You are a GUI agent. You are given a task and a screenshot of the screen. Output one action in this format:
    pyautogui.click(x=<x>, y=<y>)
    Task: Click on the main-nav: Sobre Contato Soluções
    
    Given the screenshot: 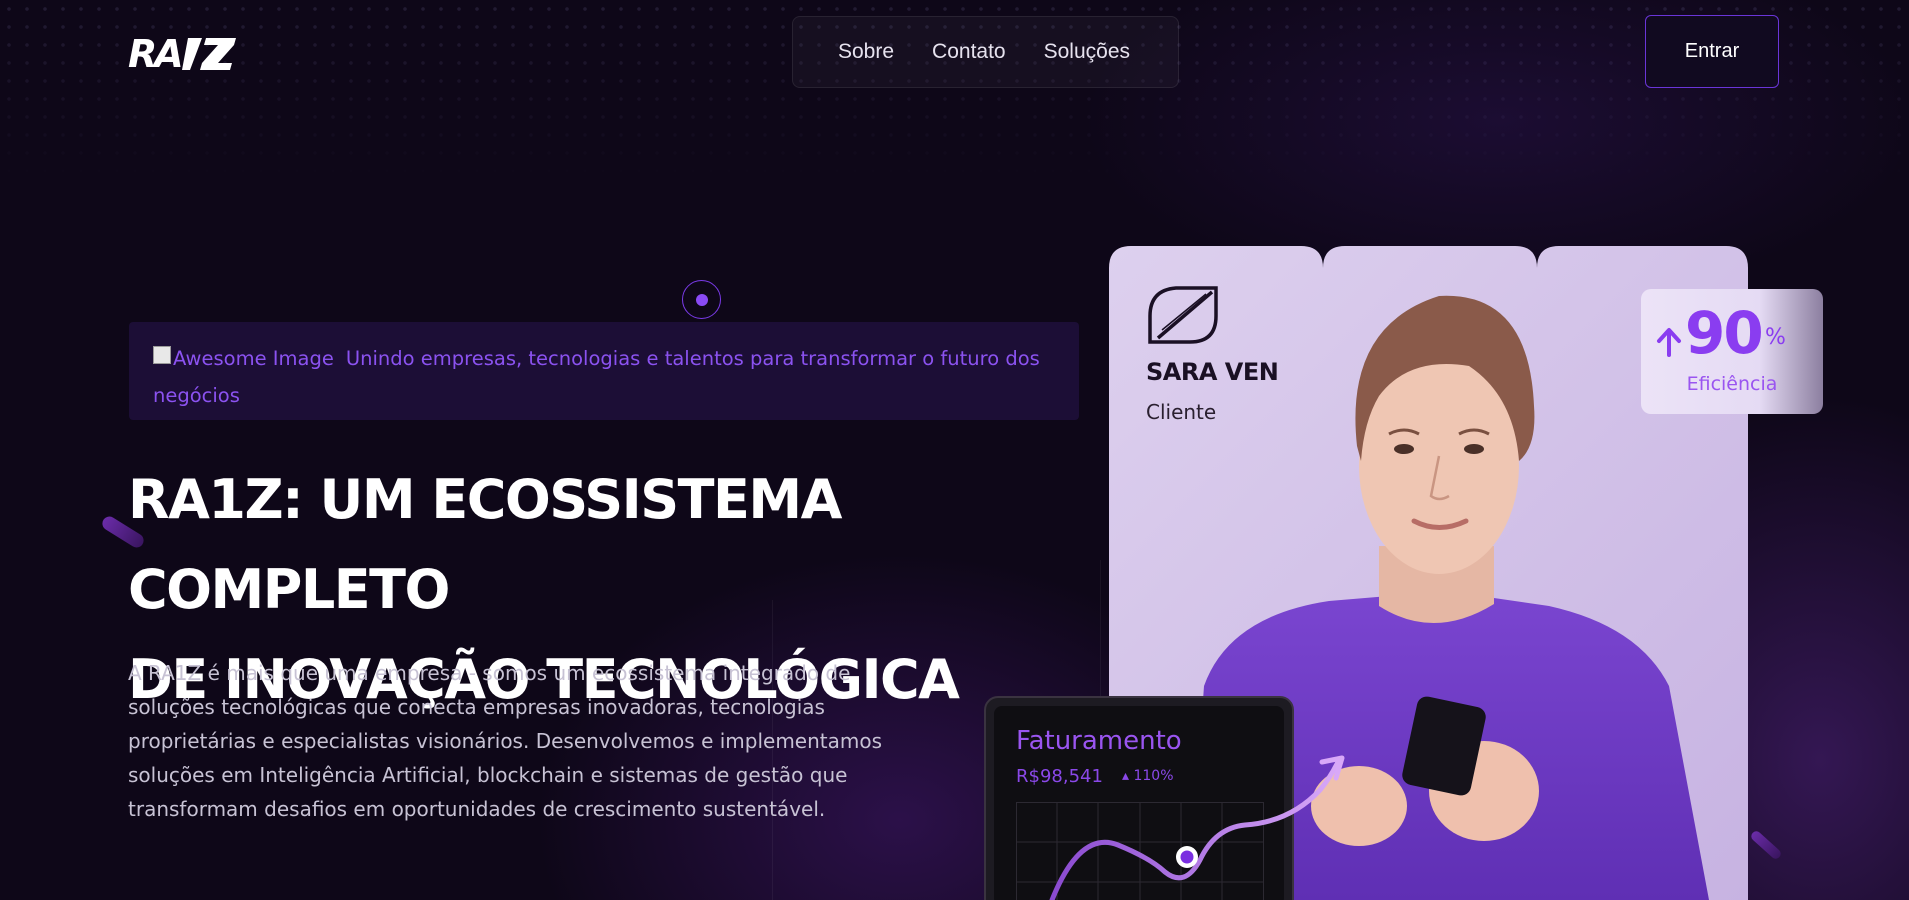 What is the action you would take?
    pyautogui.click(x=985, y=52)
    